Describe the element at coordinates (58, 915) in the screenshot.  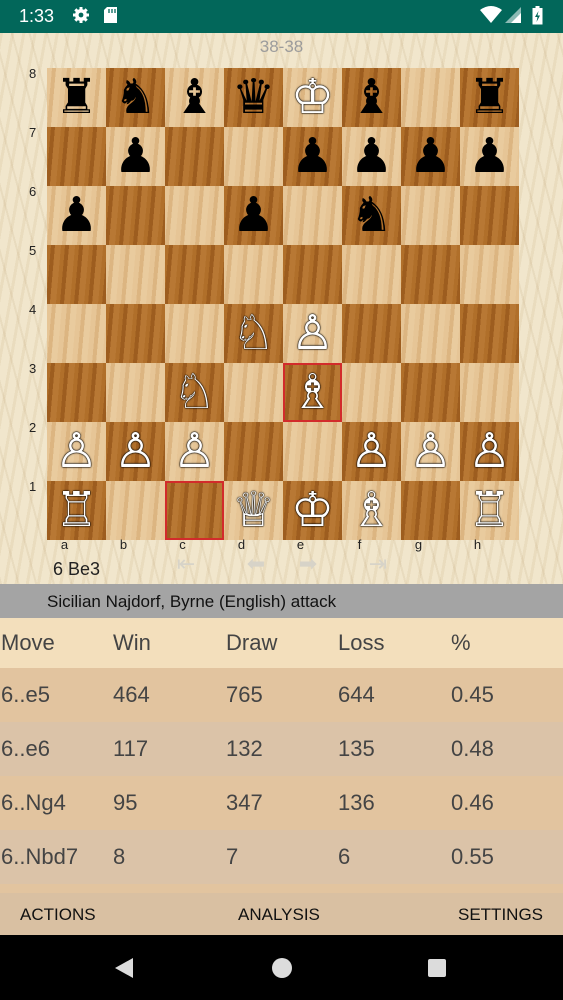
I see `actions-button: ACTIONS` at that location.